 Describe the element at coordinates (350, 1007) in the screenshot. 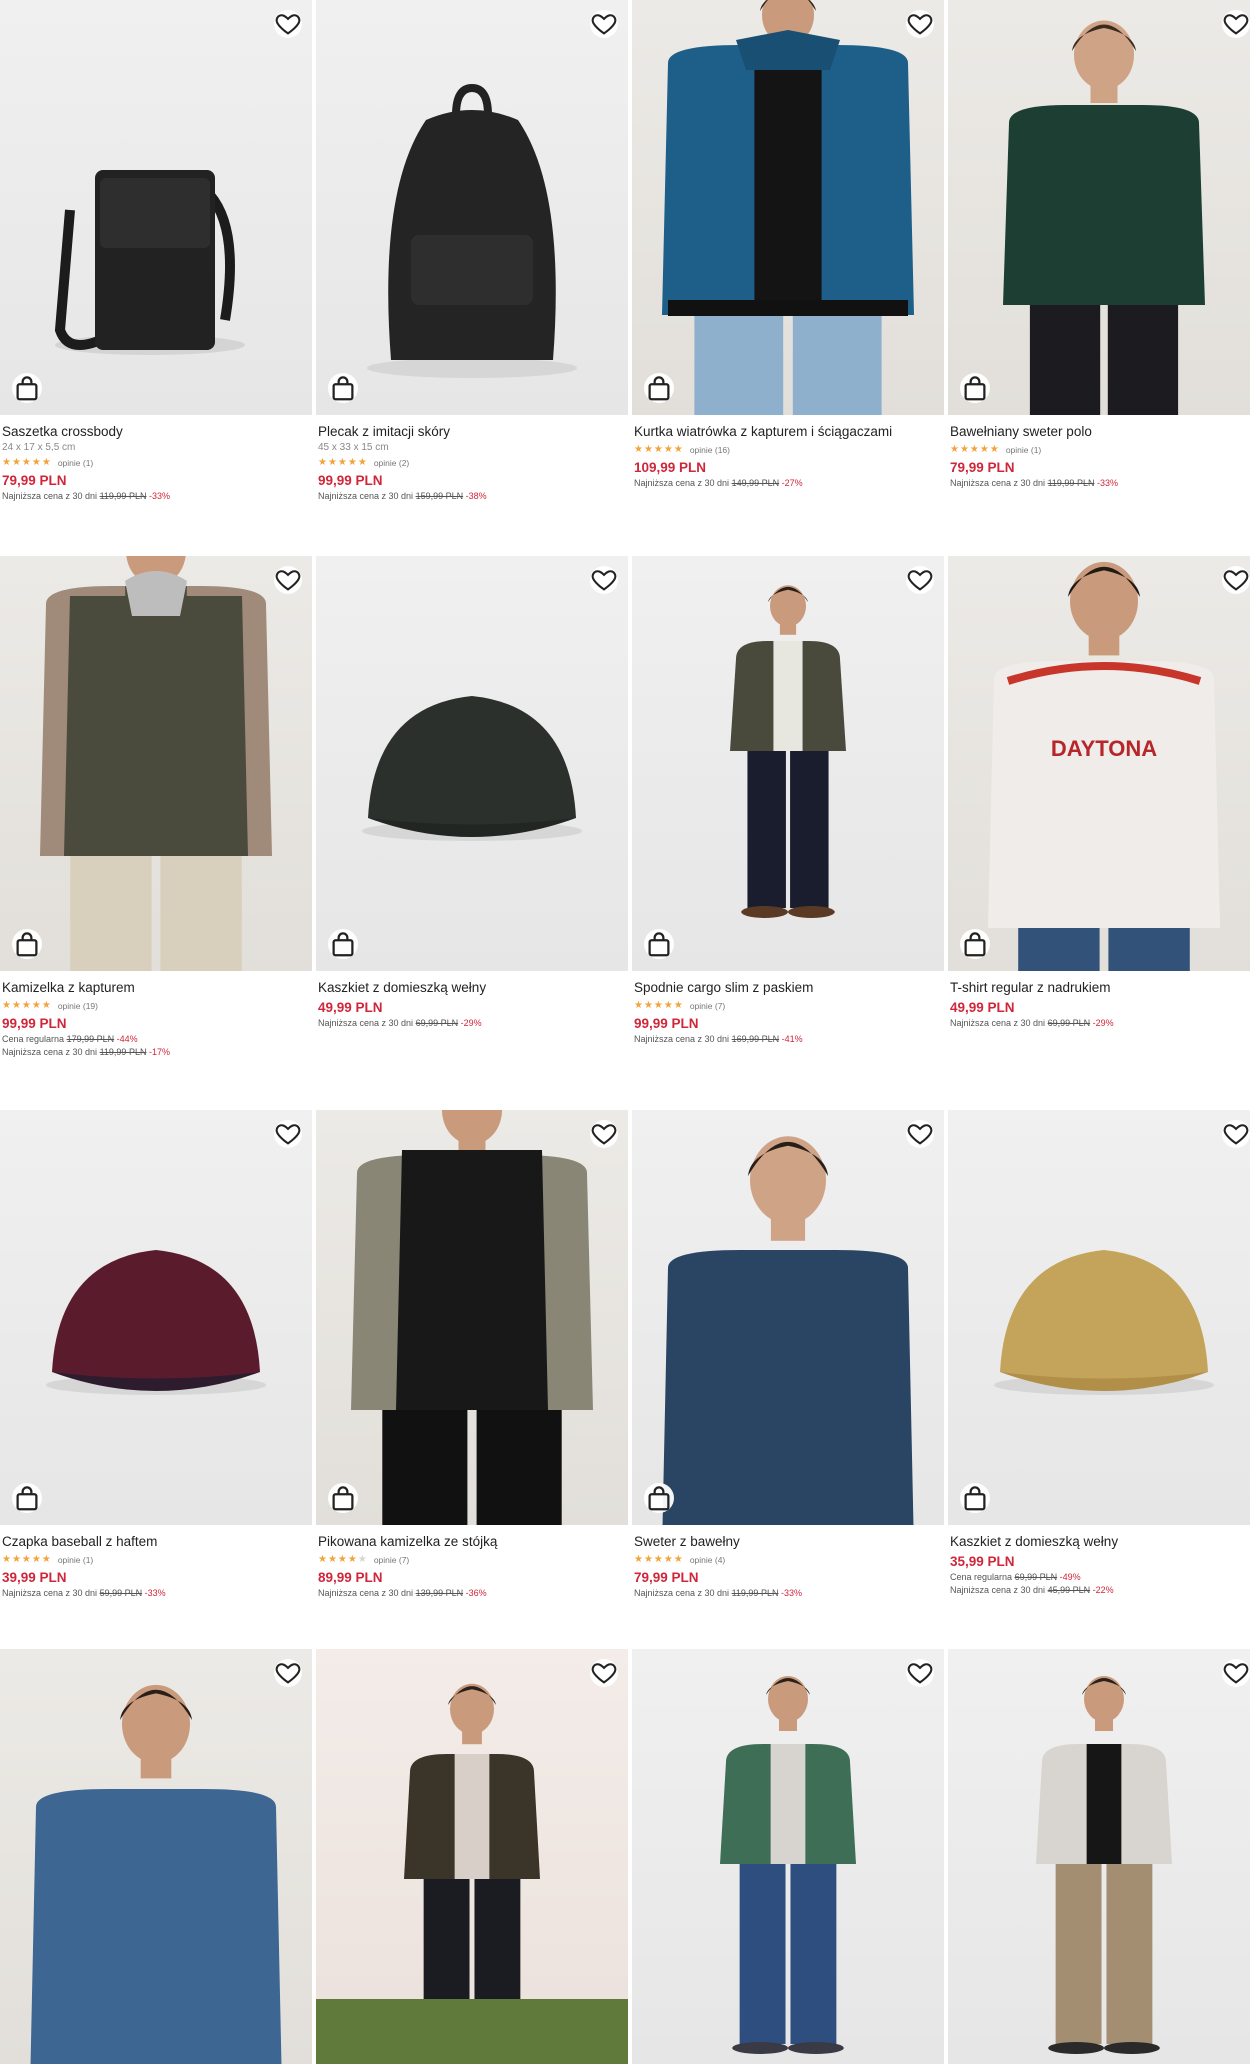

I see `product-price: 49,99 PLN` at that location.